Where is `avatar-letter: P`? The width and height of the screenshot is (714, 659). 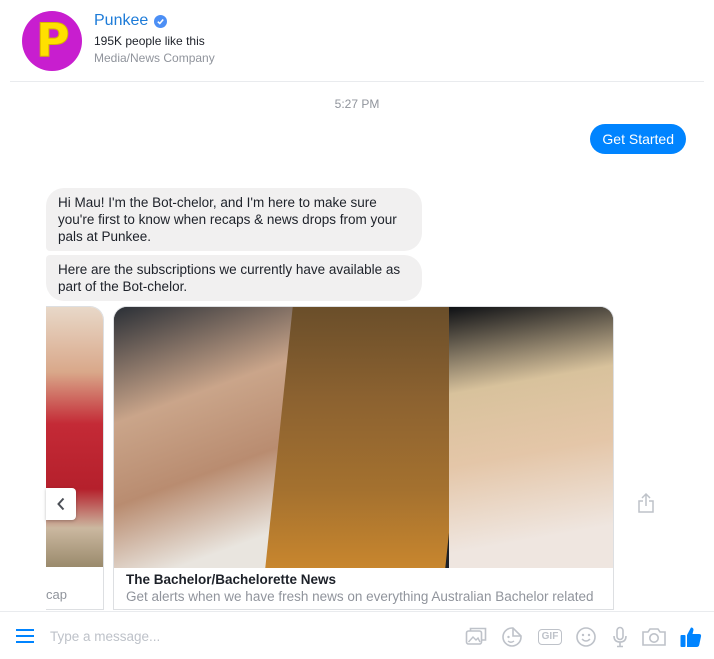 avatar-letter: P is located at coordinates (53, 40).